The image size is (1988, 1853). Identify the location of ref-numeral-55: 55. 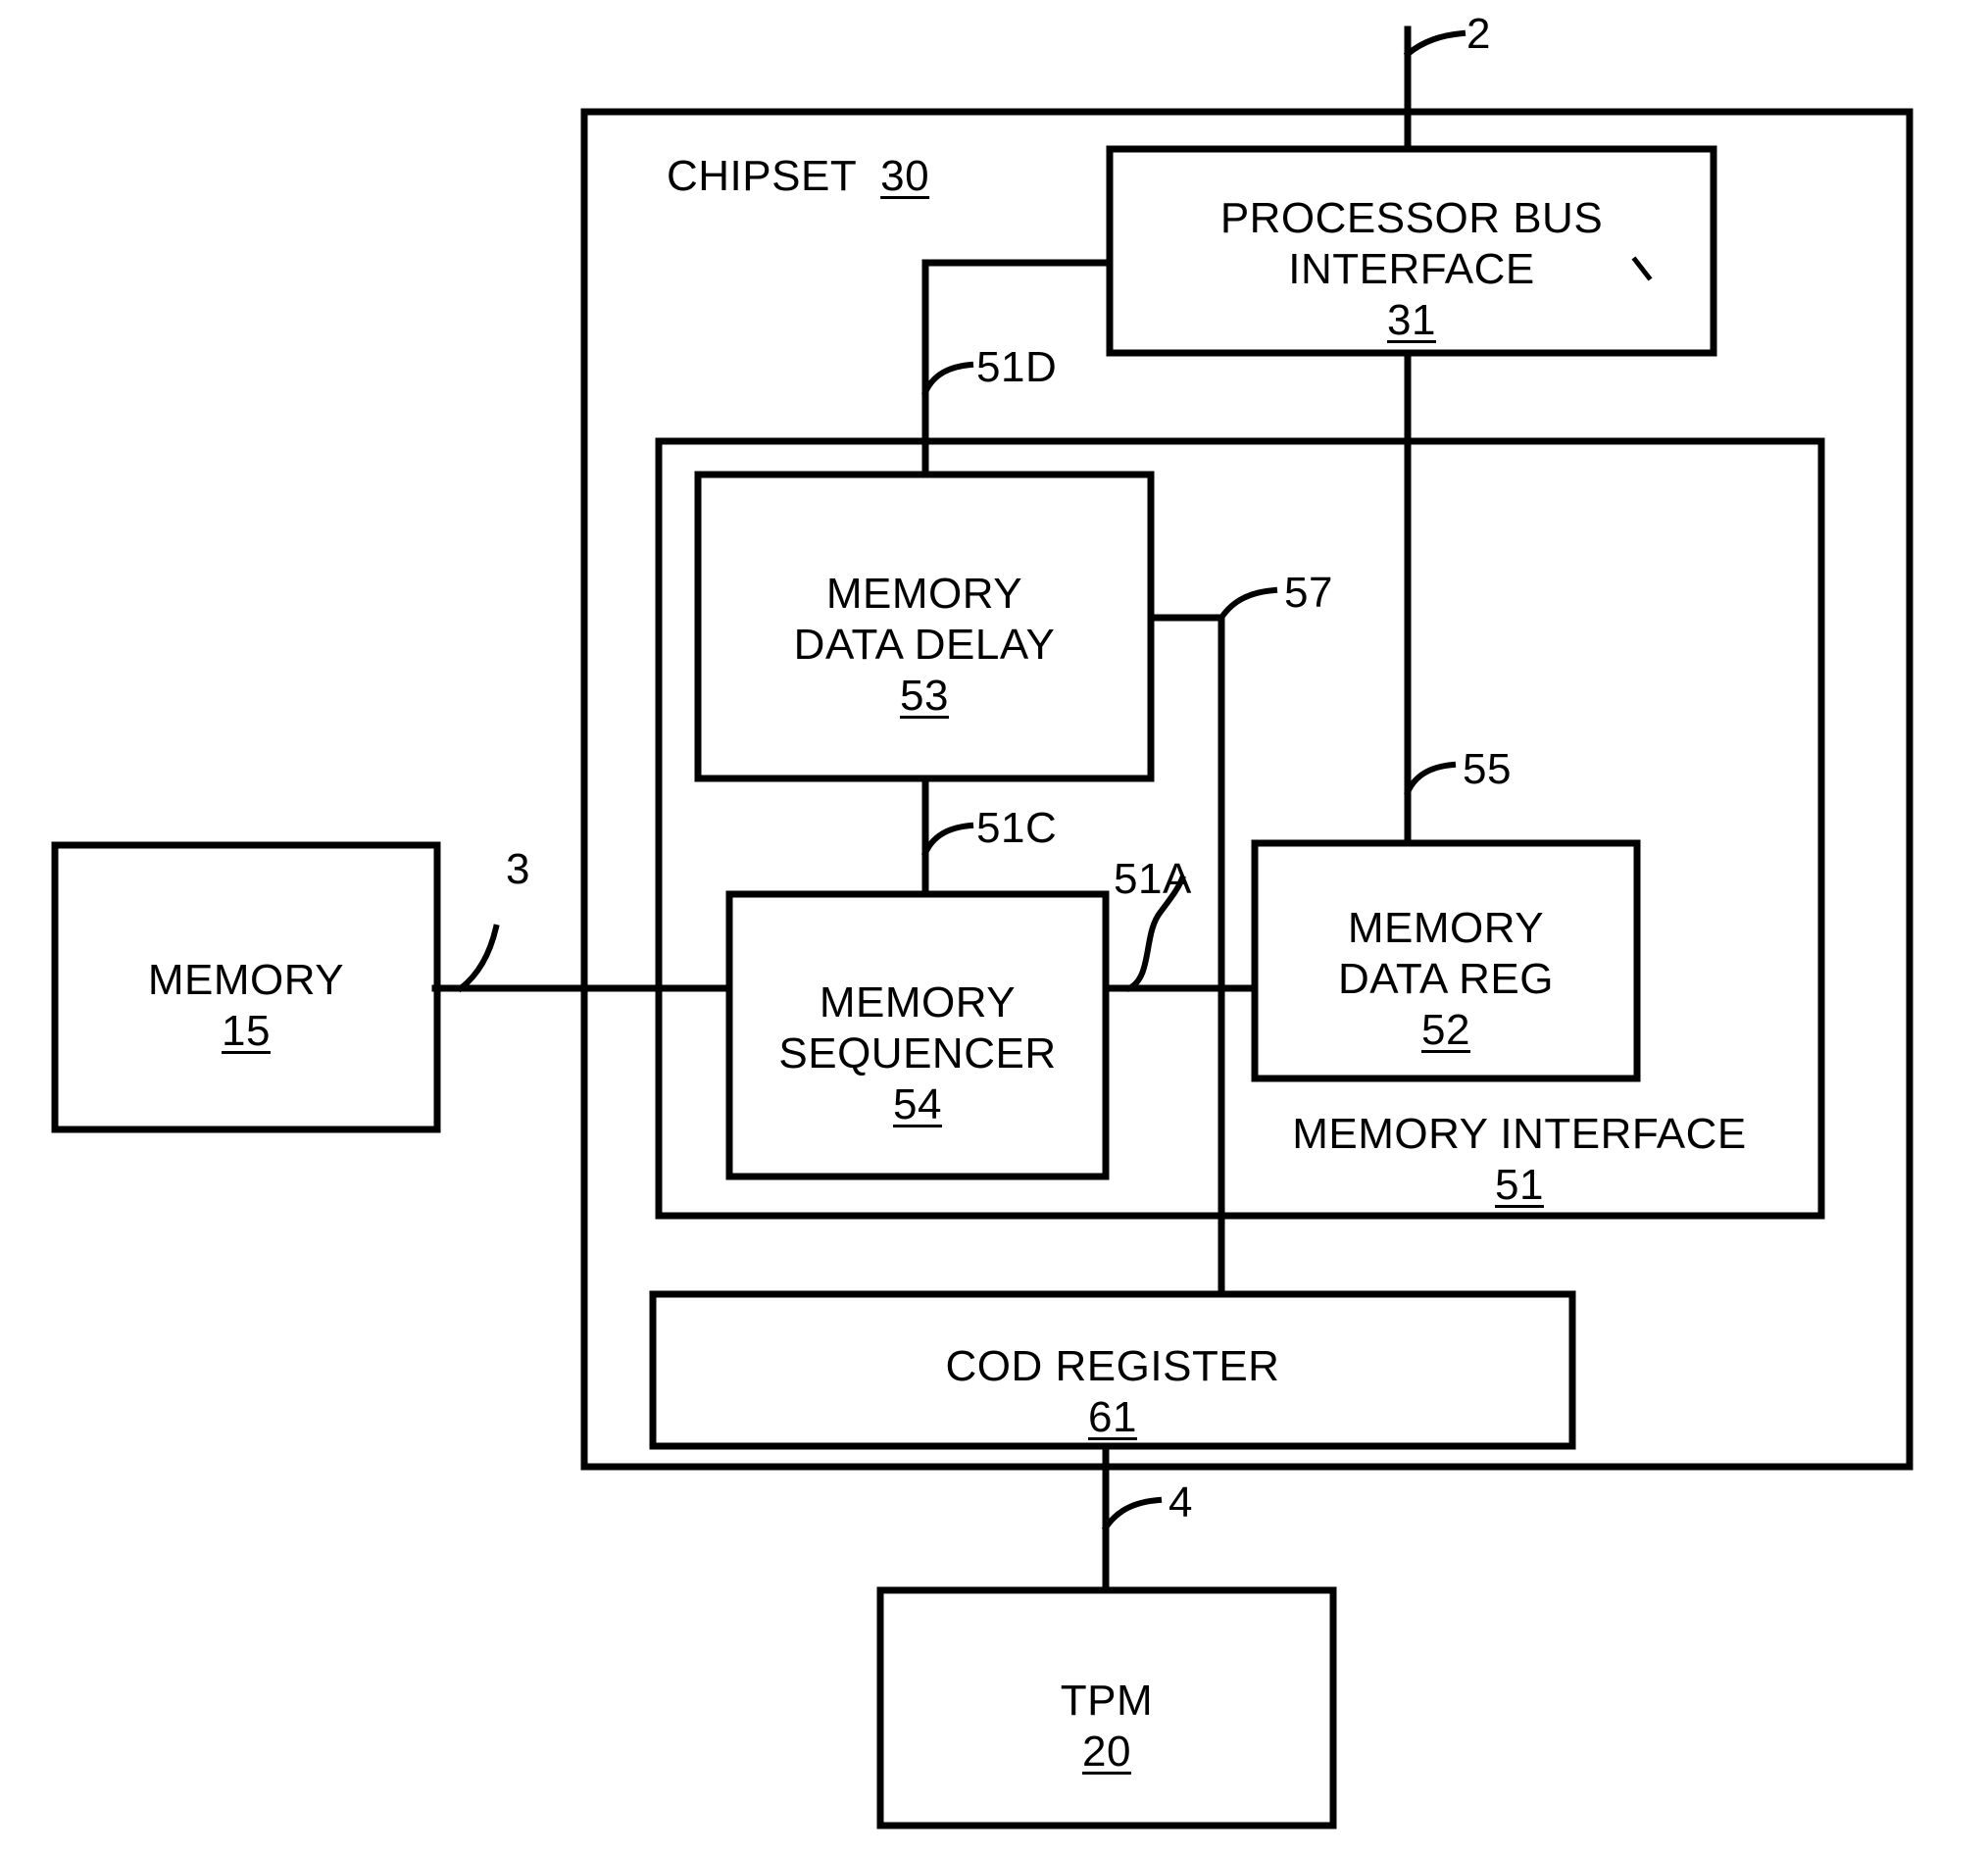
(1487, 769).